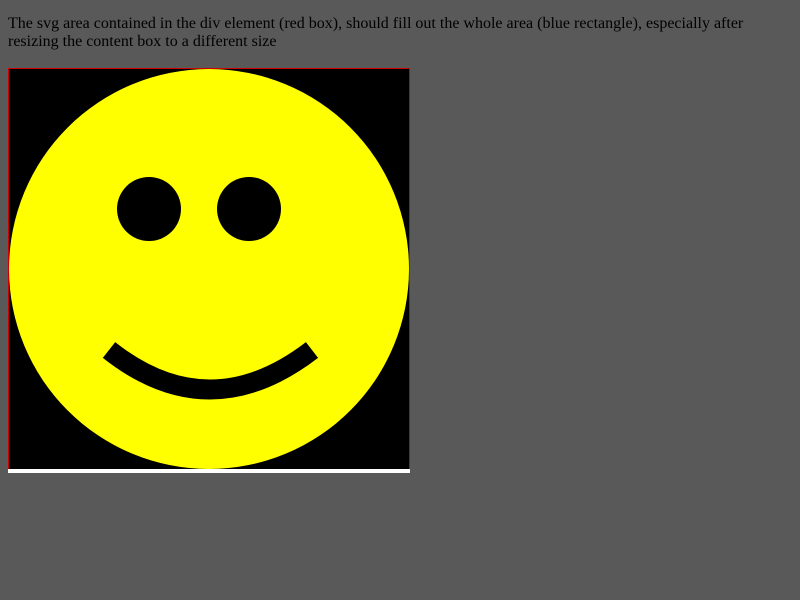 This screenshot has width=800, height=600. Describe the element at coordinates (149, 209) in the screenshot. I see `left-eye` at that location.